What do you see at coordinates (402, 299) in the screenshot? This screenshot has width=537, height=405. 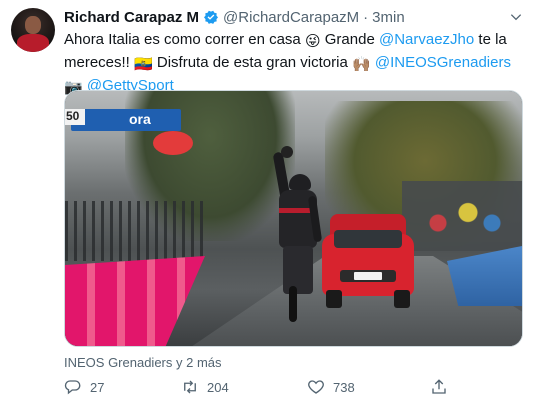 I see `car-tyre` at bounding box center [402, 299].